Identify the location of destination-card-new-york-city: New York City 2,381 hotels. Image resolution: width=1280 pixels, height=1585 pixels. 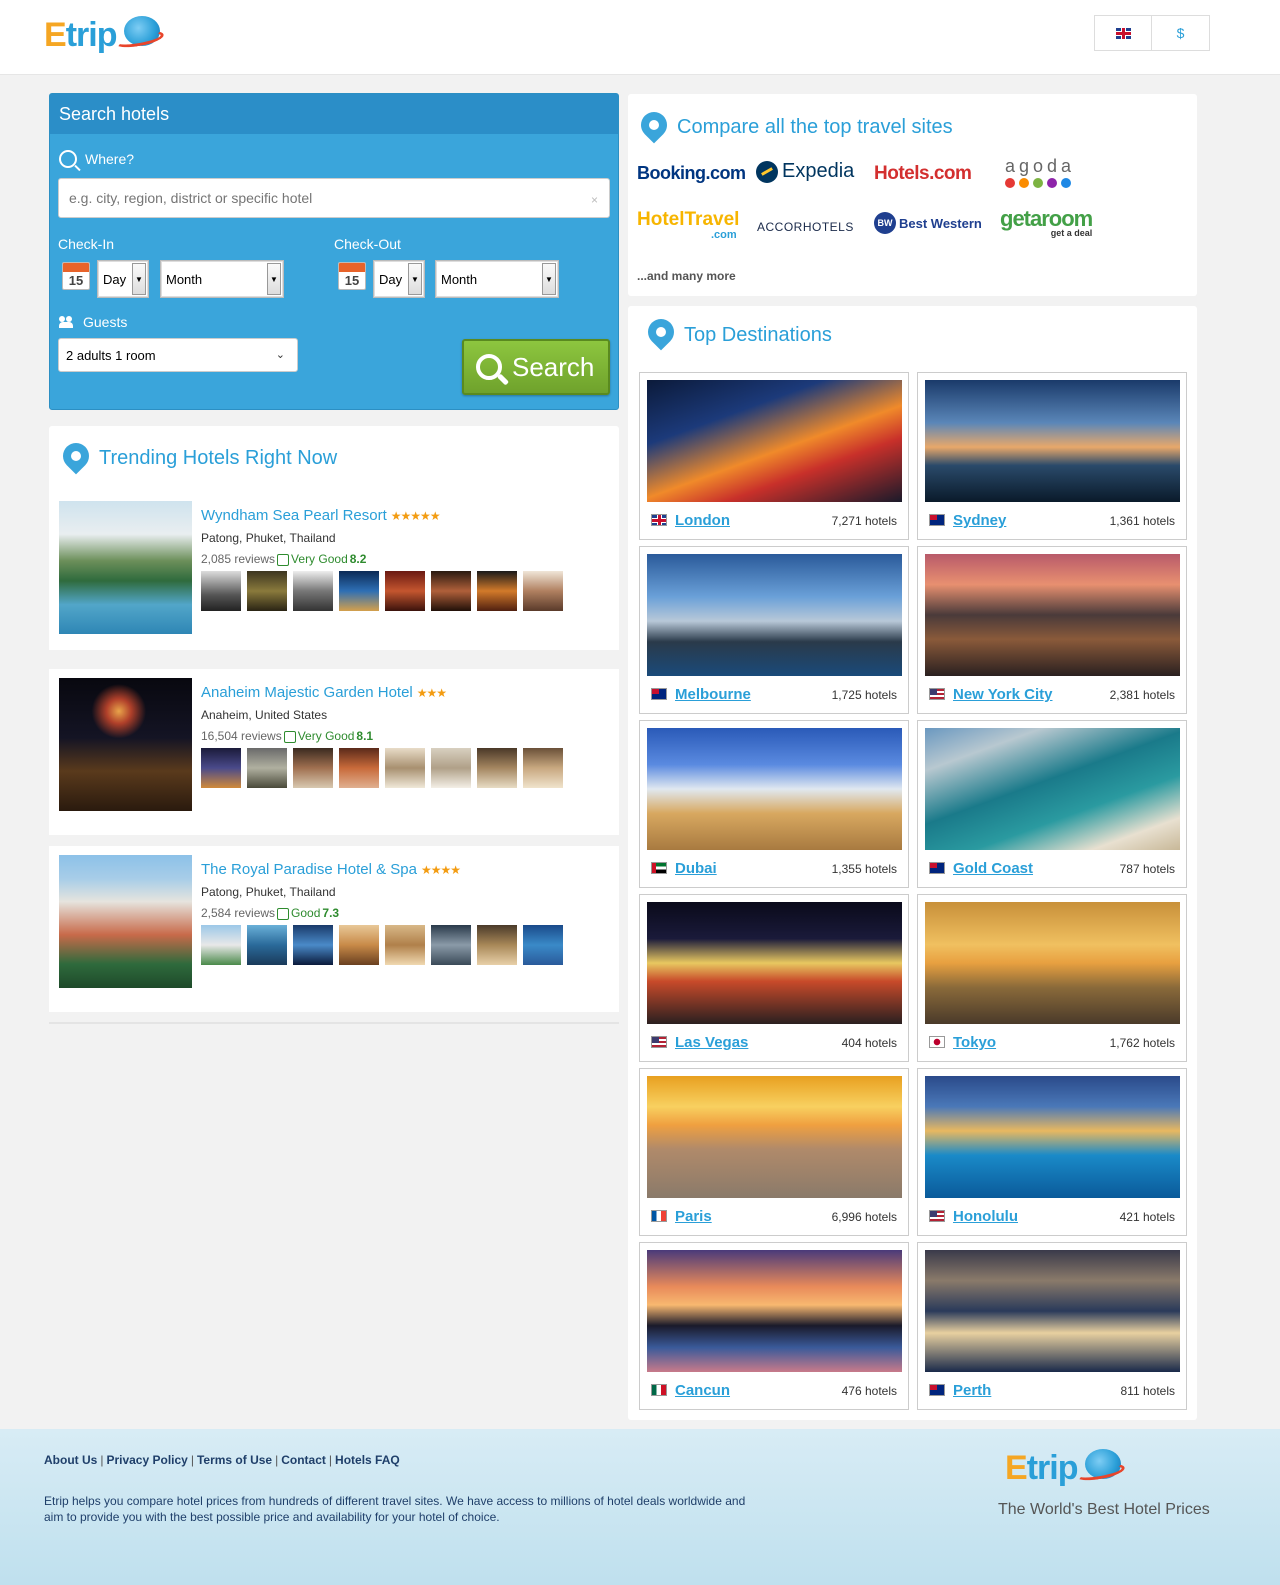
(1052, 630).